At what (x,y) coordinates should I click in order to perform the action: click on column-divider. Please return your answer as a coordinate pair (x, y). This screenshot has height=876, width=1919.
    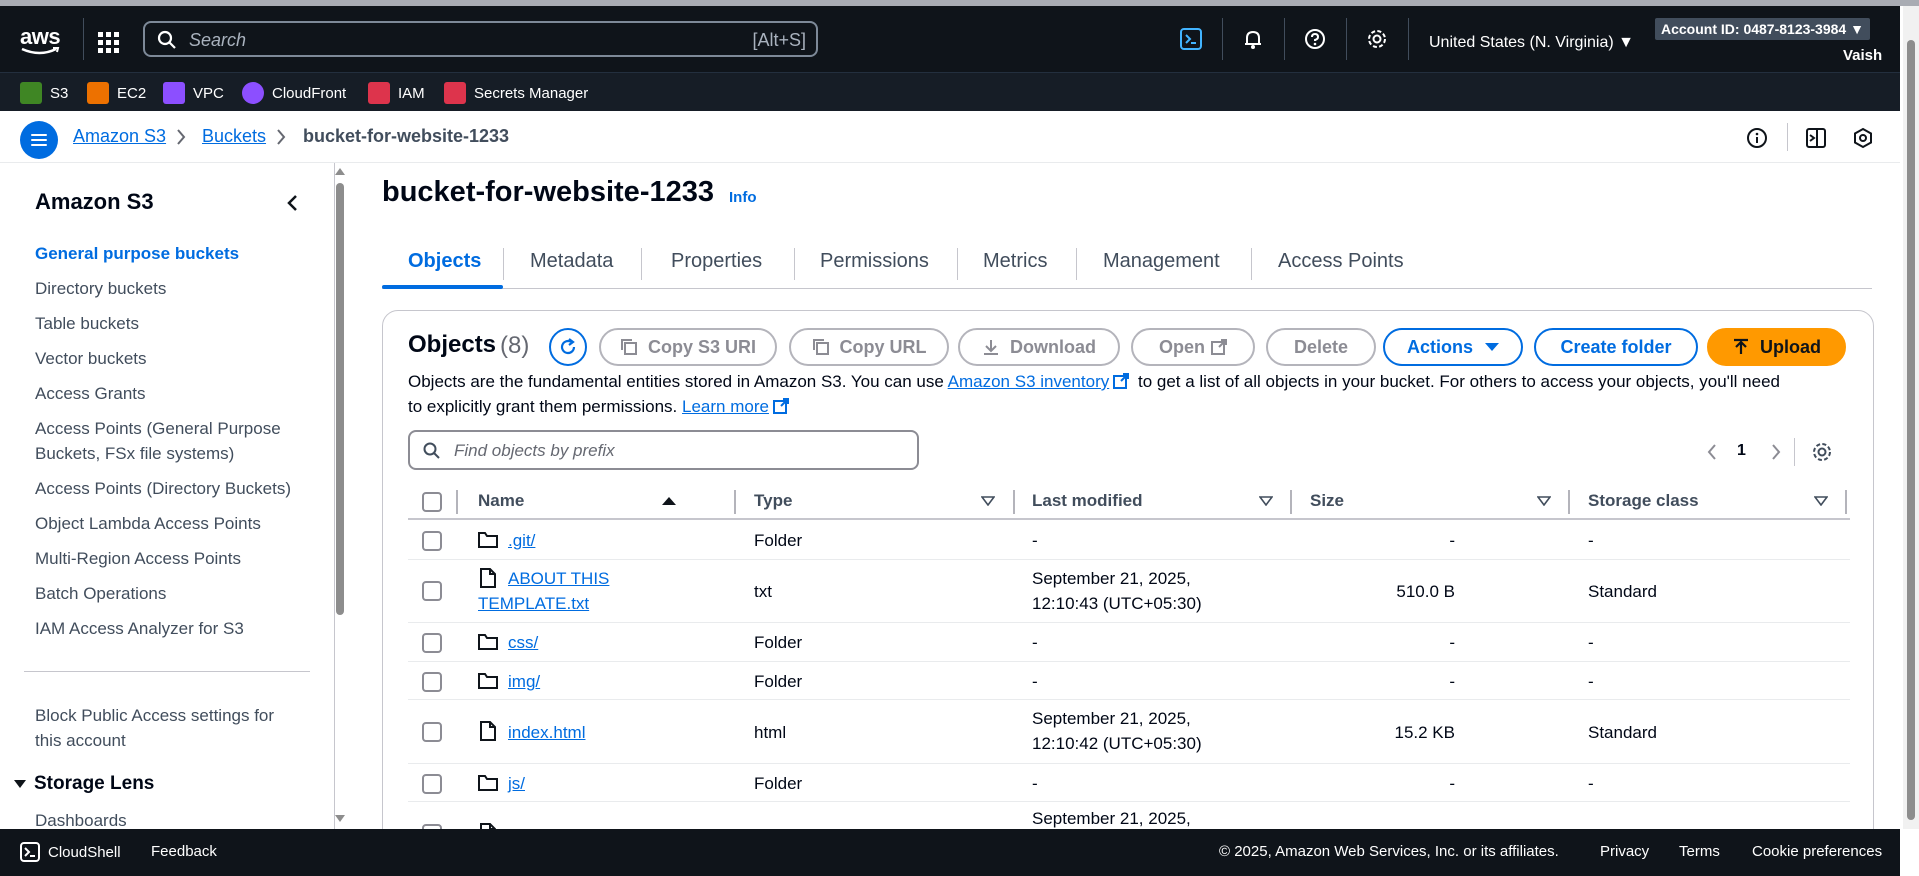
    Looking at the image, I should click on (1014, 502).